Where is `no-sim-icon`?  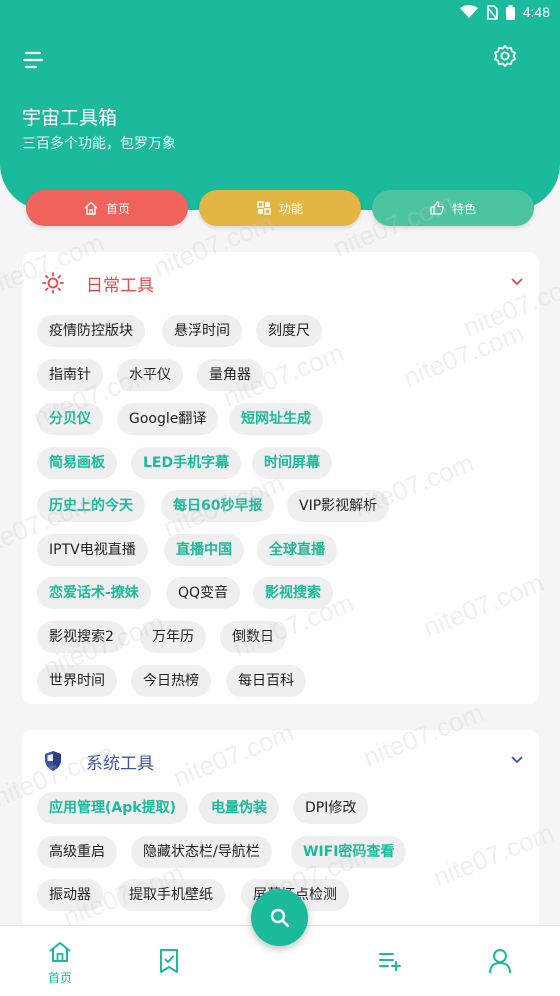
no-sim-icon is located at coordinates (492, 12).